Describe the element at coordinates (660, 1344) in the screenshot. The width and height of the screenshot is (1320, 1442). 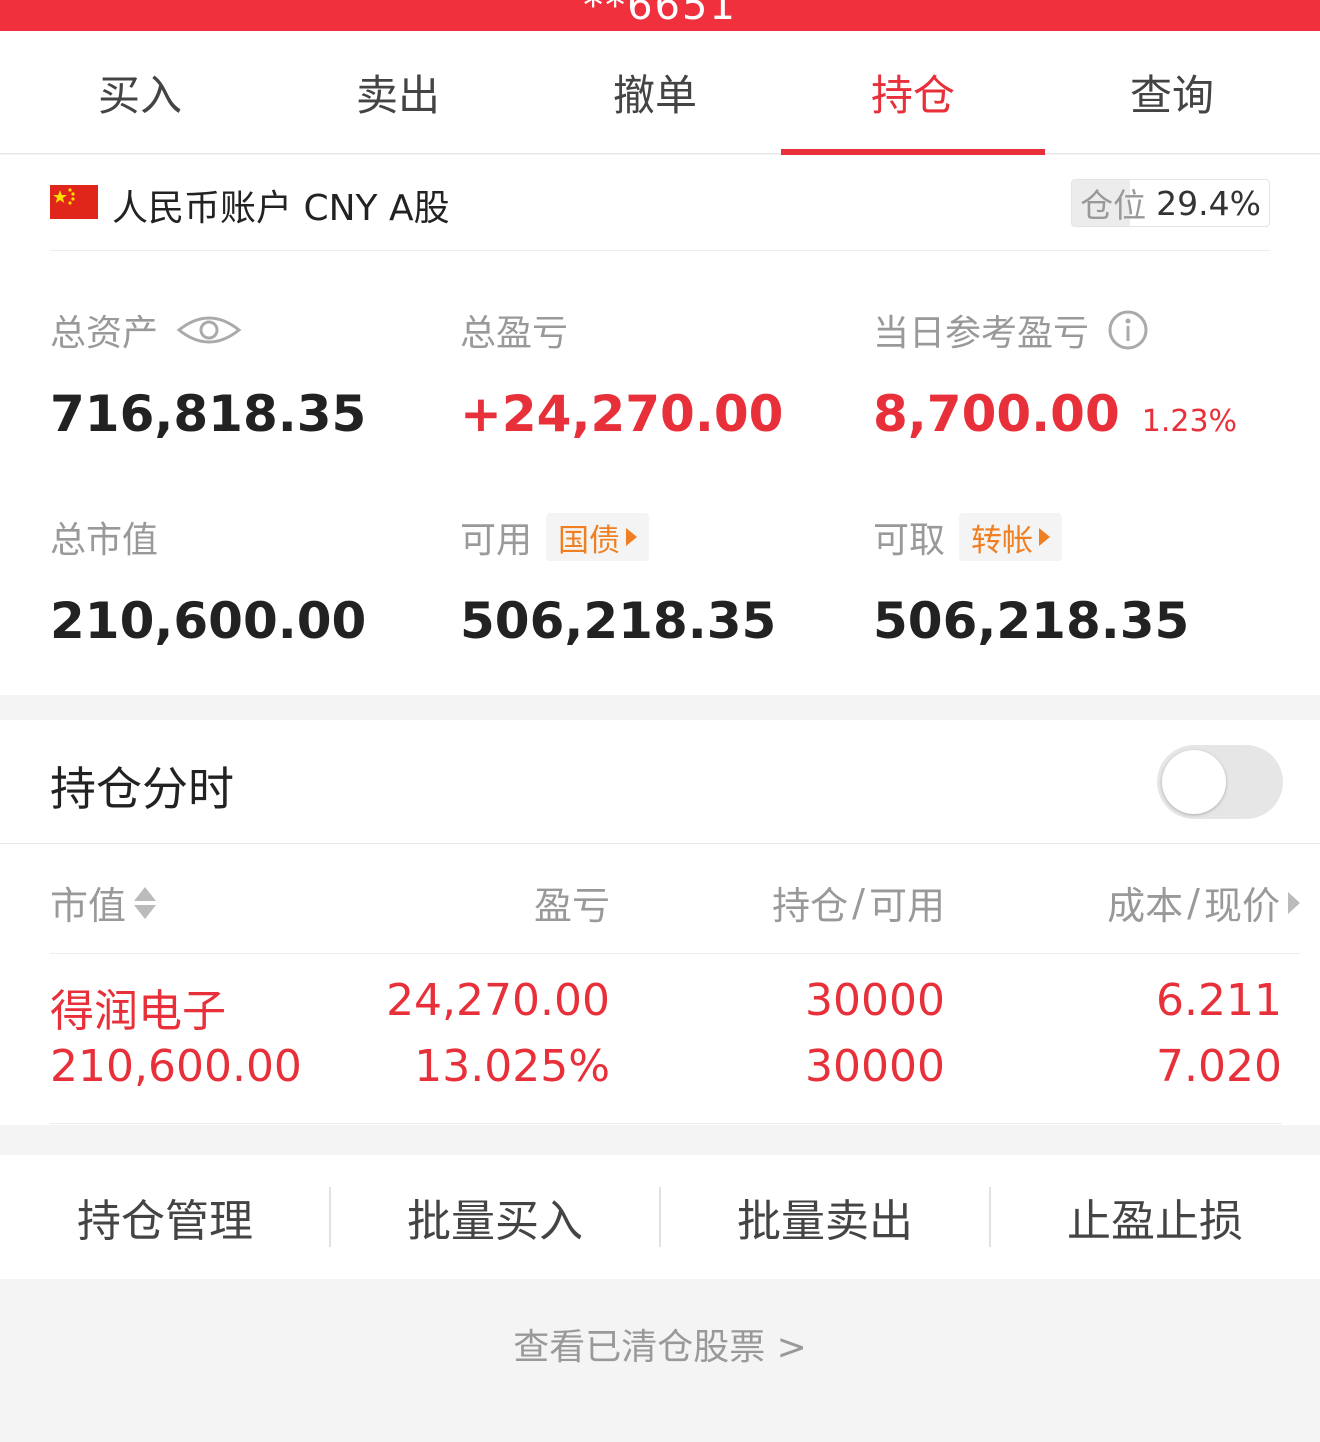
I see `view-cleared-stocks-link: 查看已清仓股票 >` at that location.